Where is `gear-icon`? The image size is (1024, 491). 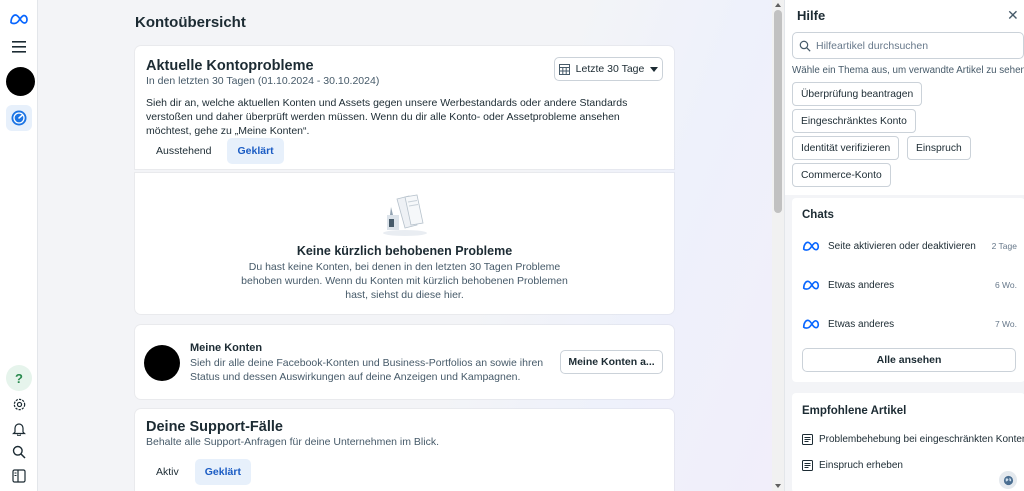 gear-icon is located at coordinates (19, 404).